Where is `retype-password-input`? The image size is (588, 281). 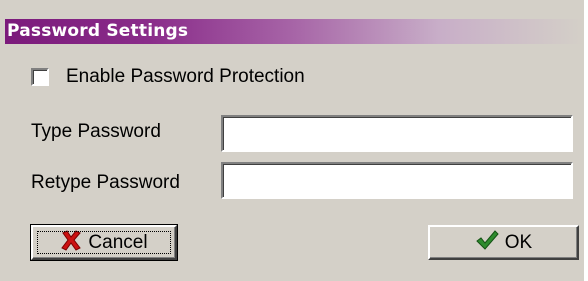 retype-password-input is located at coordinates (397, 180).